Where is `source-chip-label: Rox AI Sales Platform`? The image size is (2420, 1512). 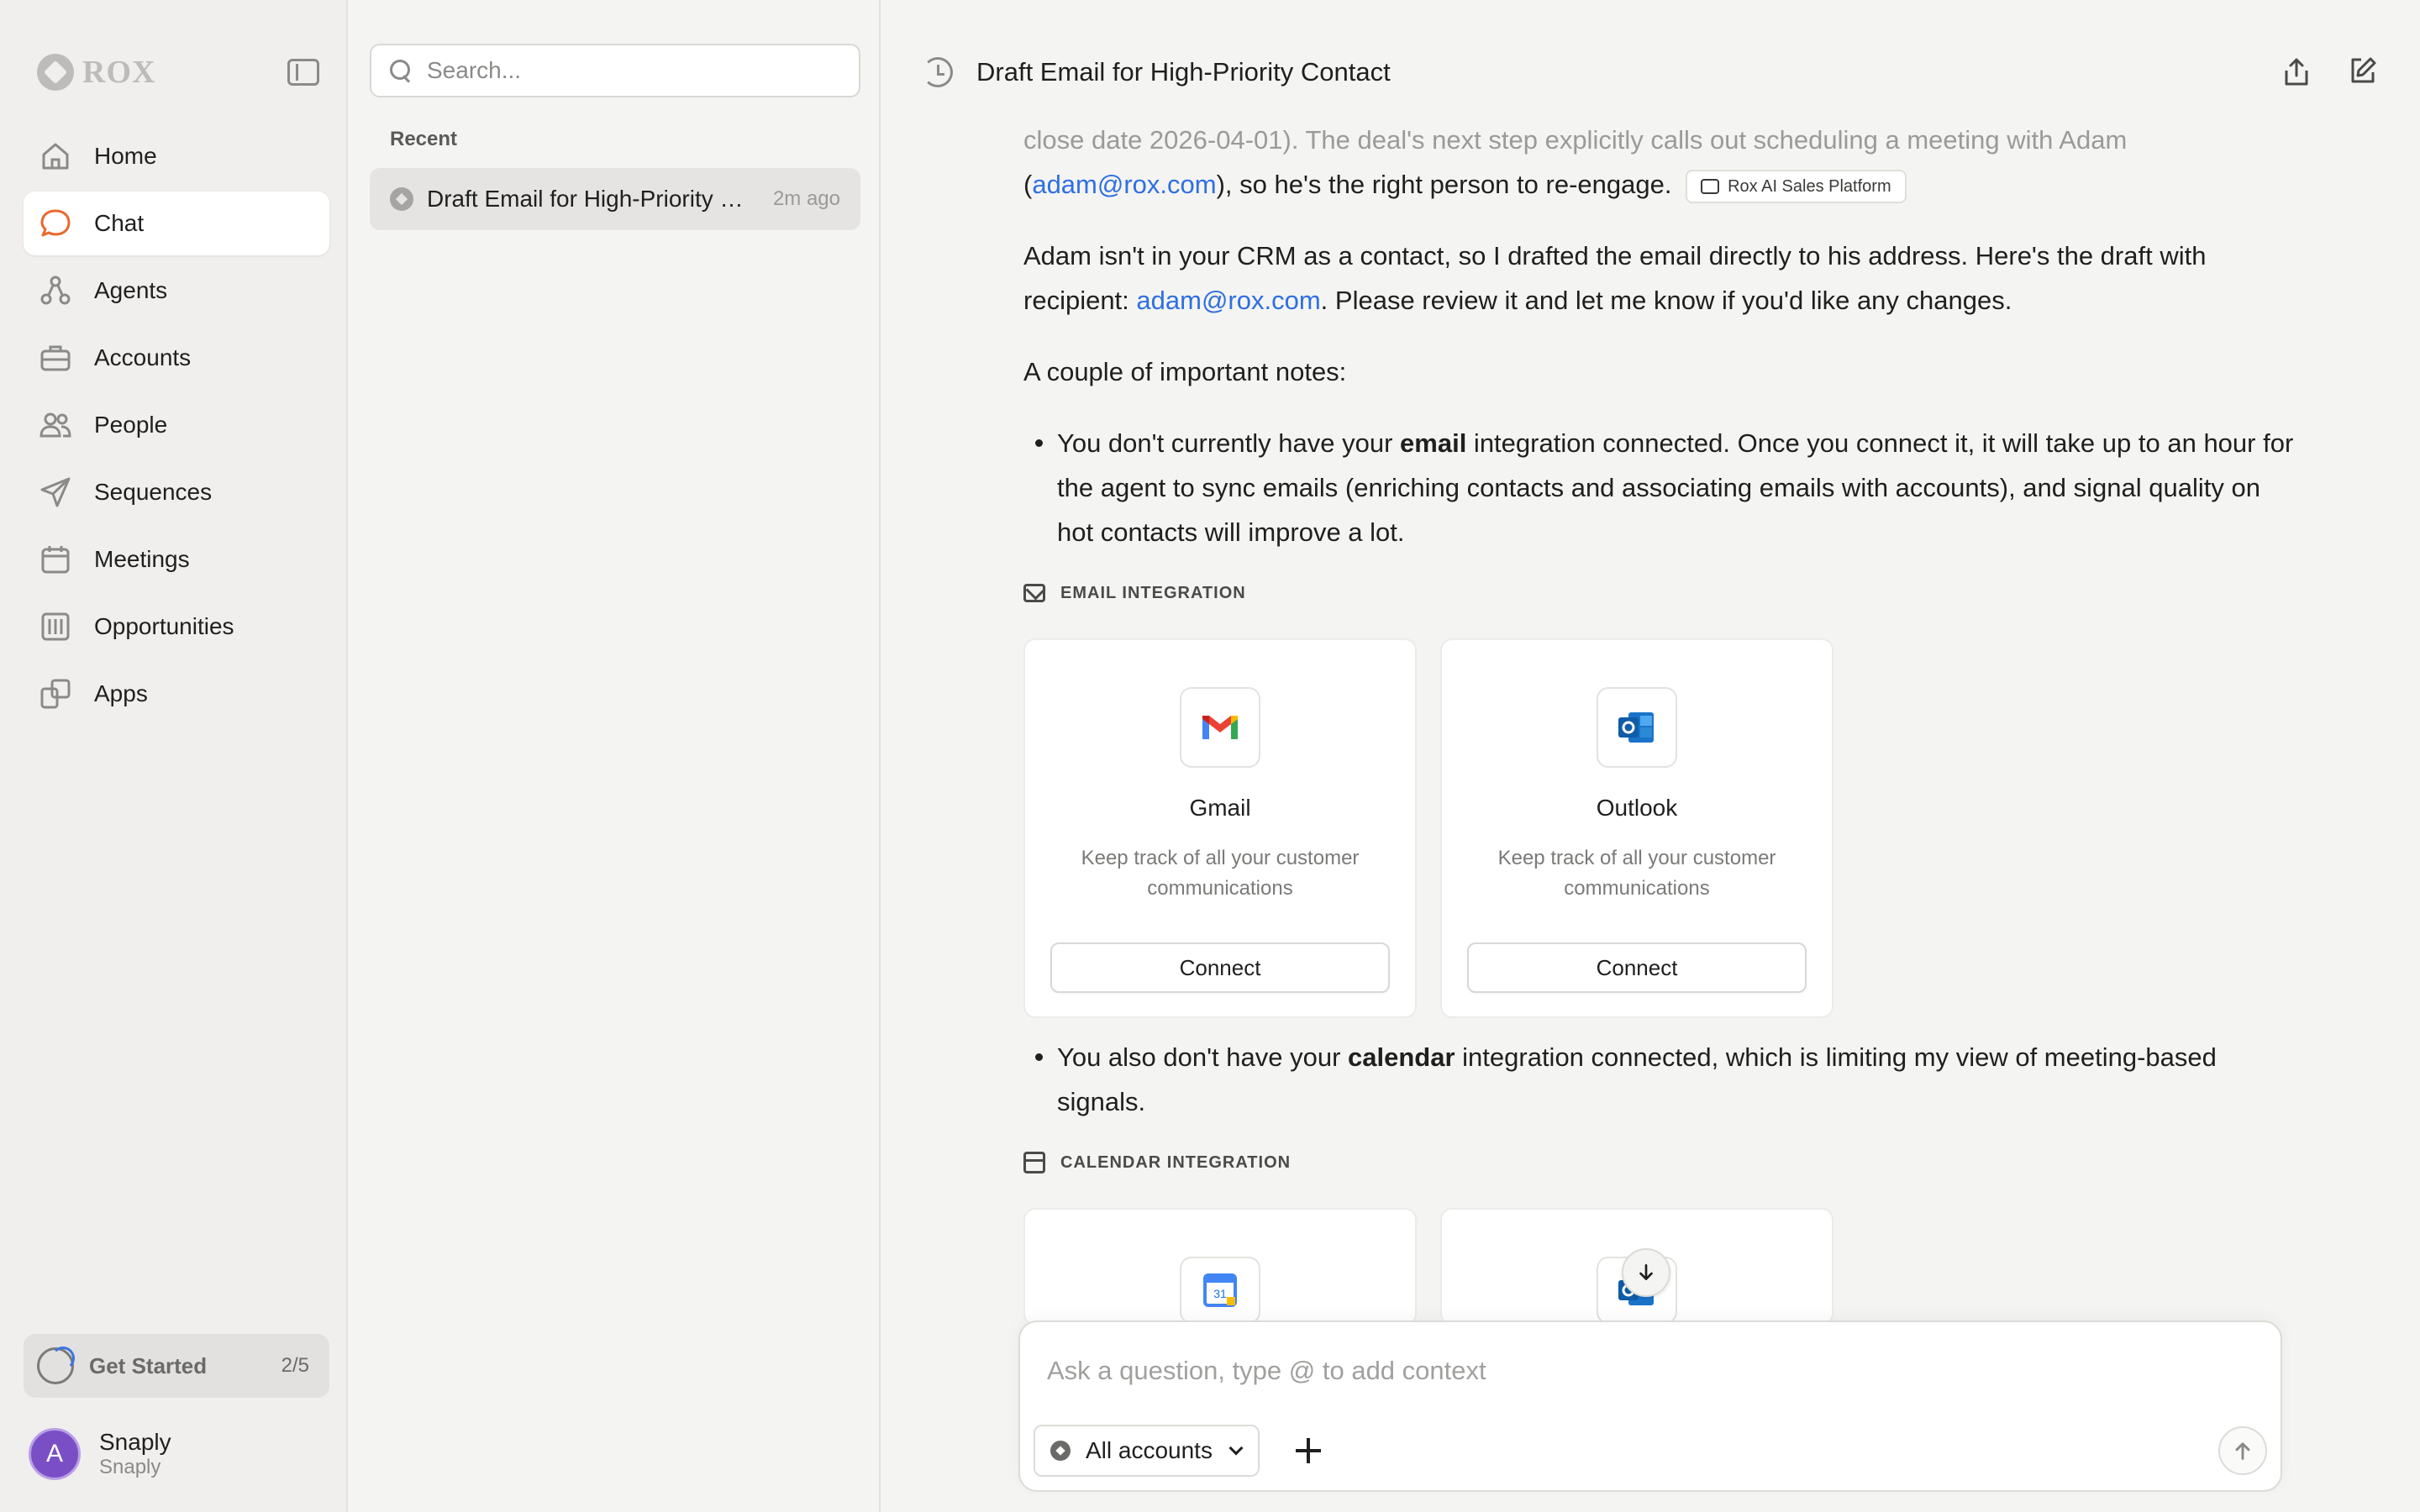 source-chip-label: Rox AI Sales Platform is located at coordinates (1809, 186).